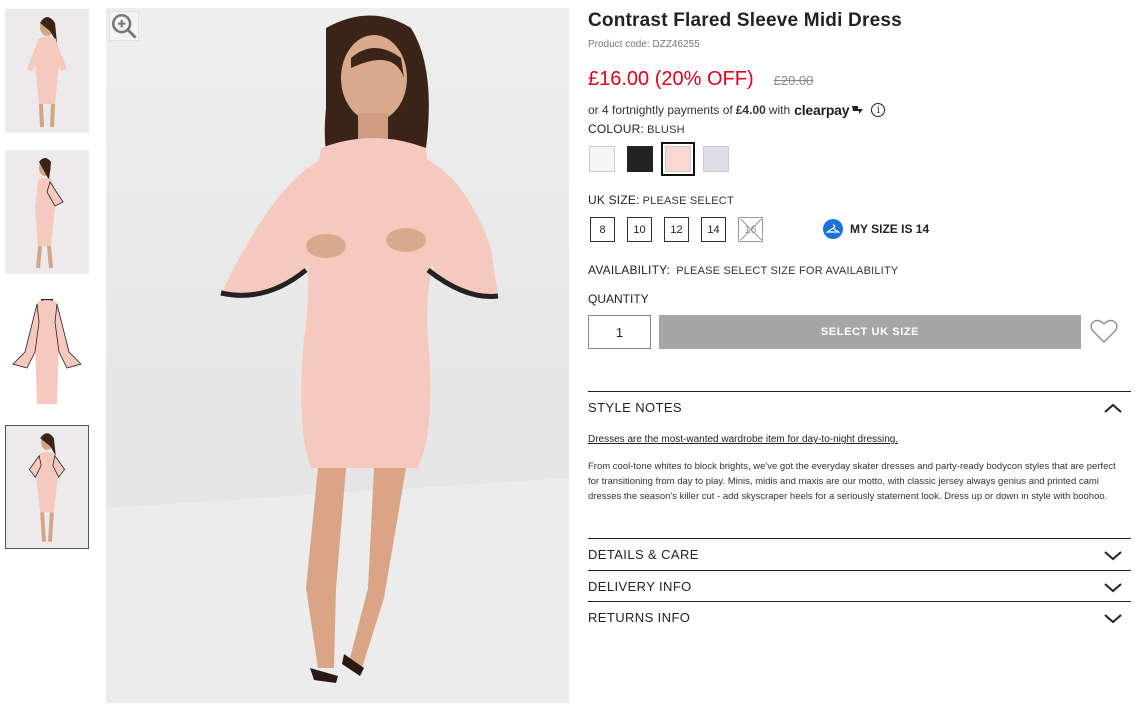 Image resolution: width=1135 pixels, height=706 pixels. I want to click on thumbnail-flat, so click(47, 354).